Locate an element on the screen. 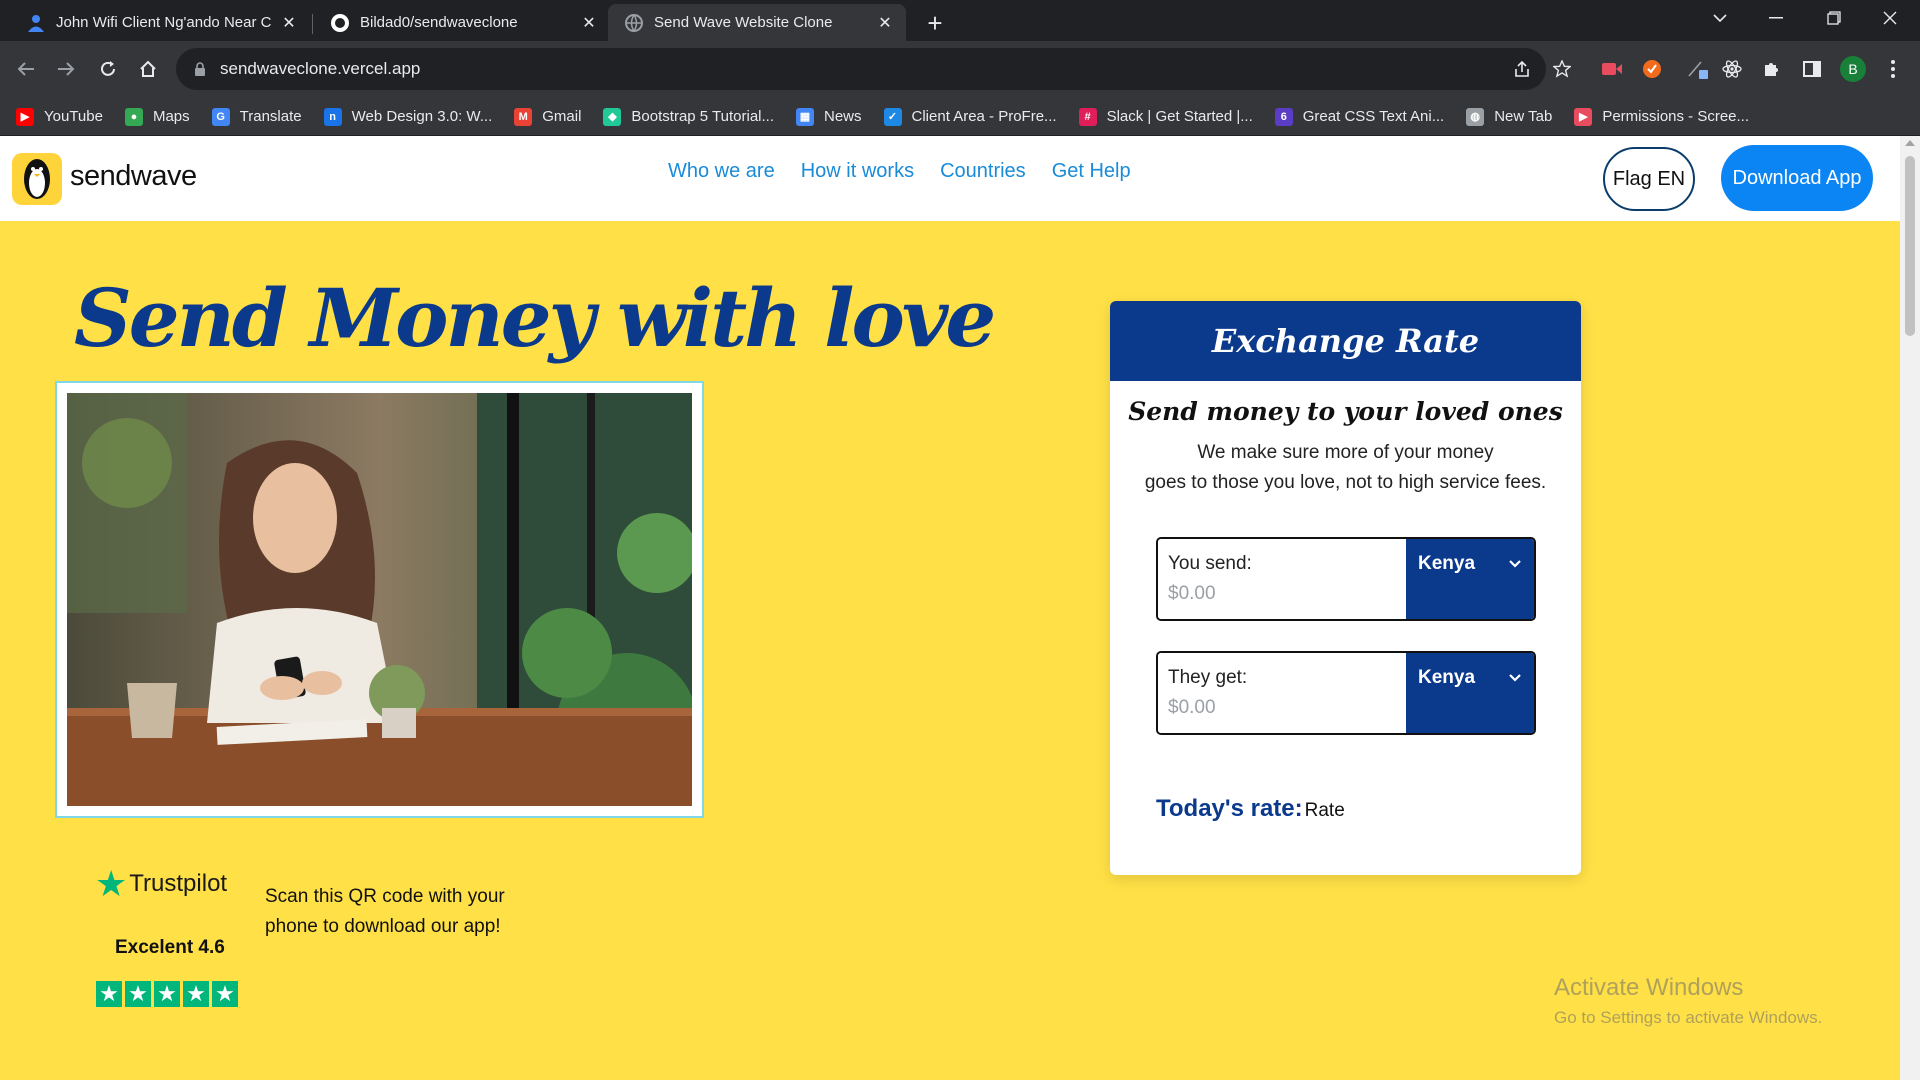 The image size is (1920, 1080). bookmark-translate: G Translate is located at coordinates (256, 116).